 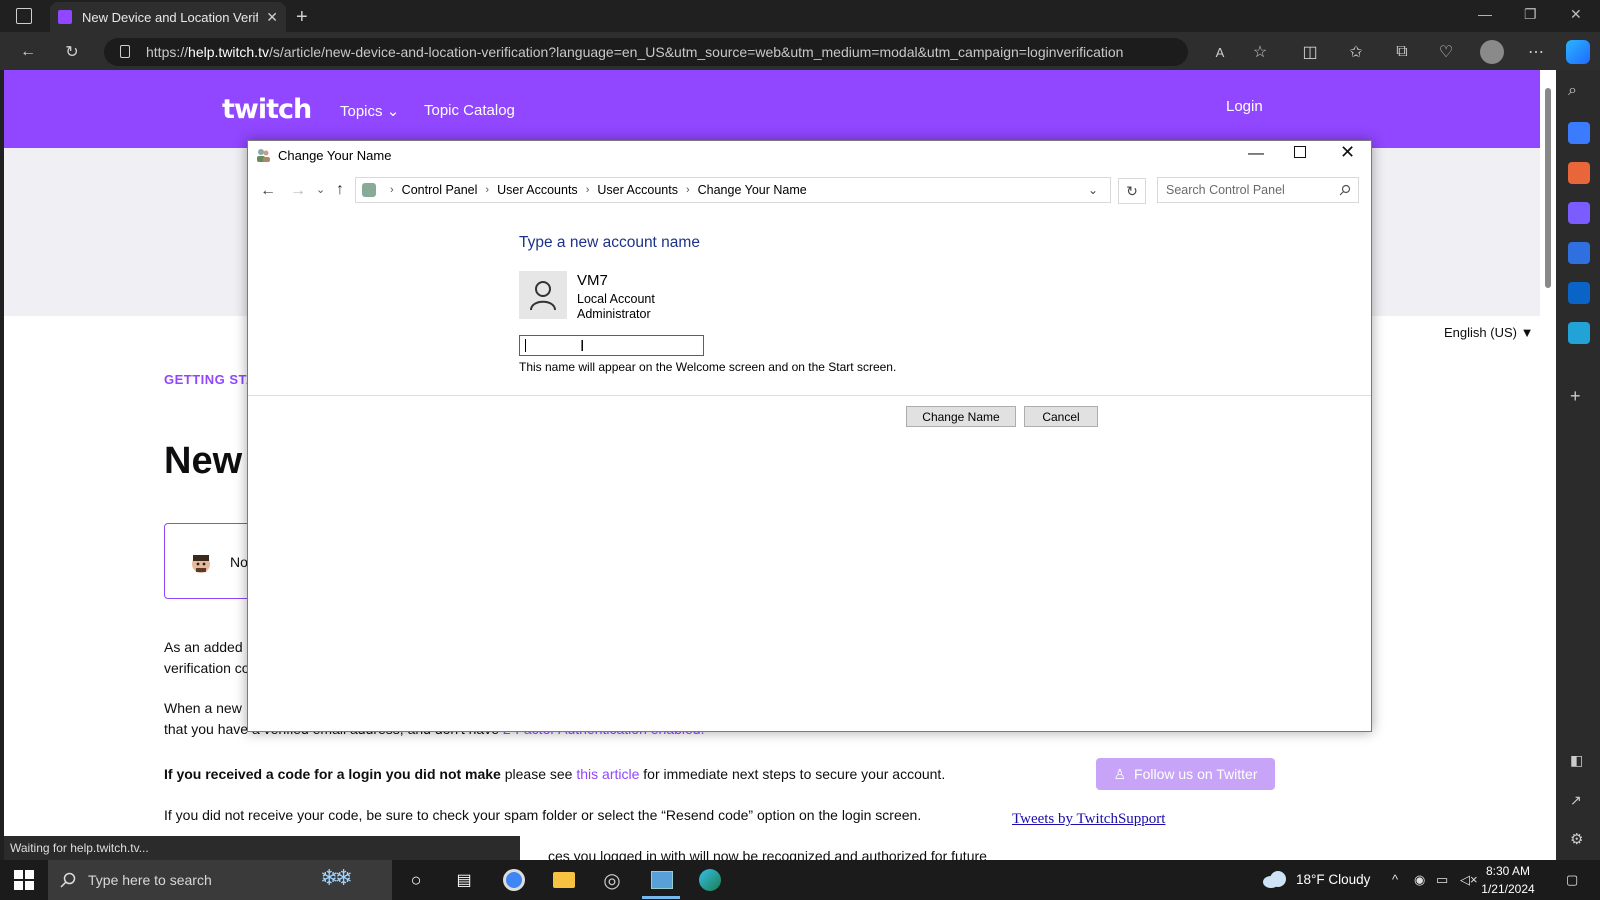 What do you see at coordinates (710, 880) in the screenshot?
I see `edge-icon` at bounding box center [710, 880].